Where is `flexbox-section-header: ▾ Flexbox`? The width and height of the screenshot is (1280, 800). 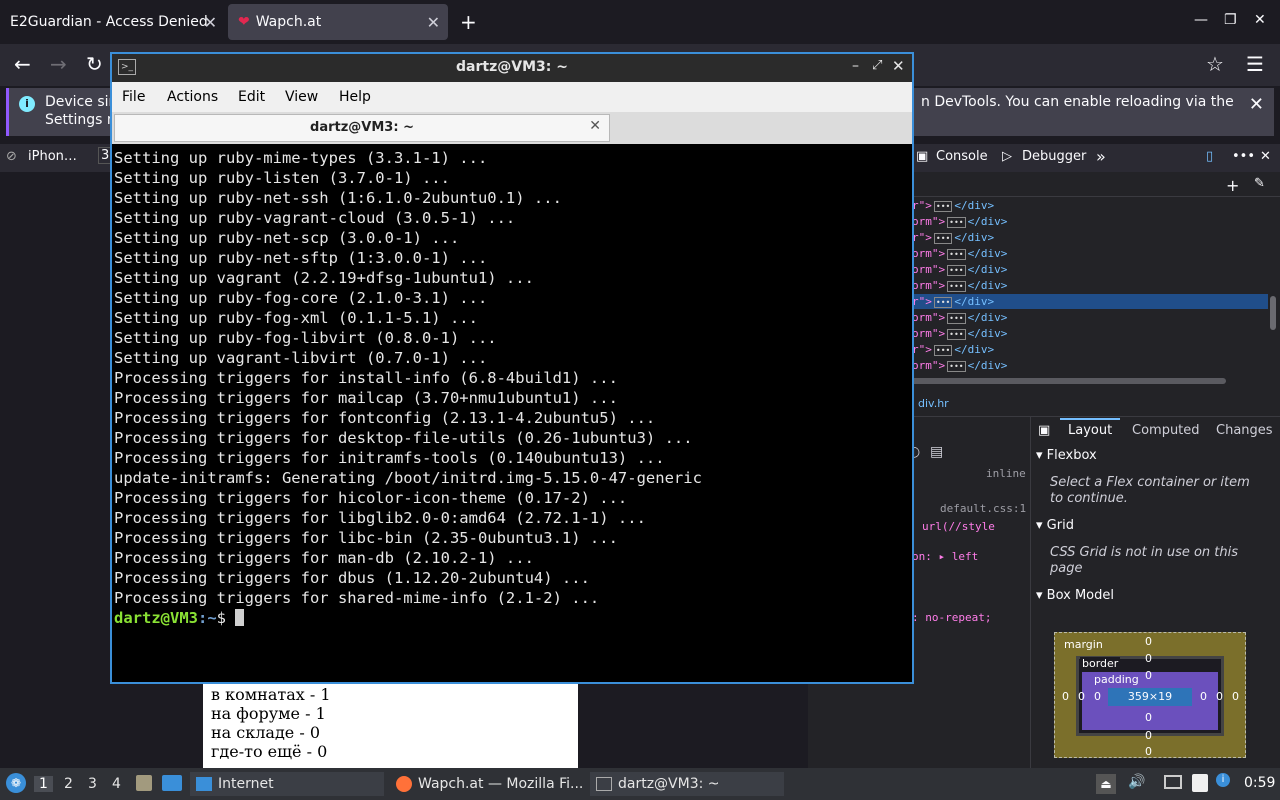 flexbox-section-header: ▾ Flexbox is located at coordinates (1066, 455).